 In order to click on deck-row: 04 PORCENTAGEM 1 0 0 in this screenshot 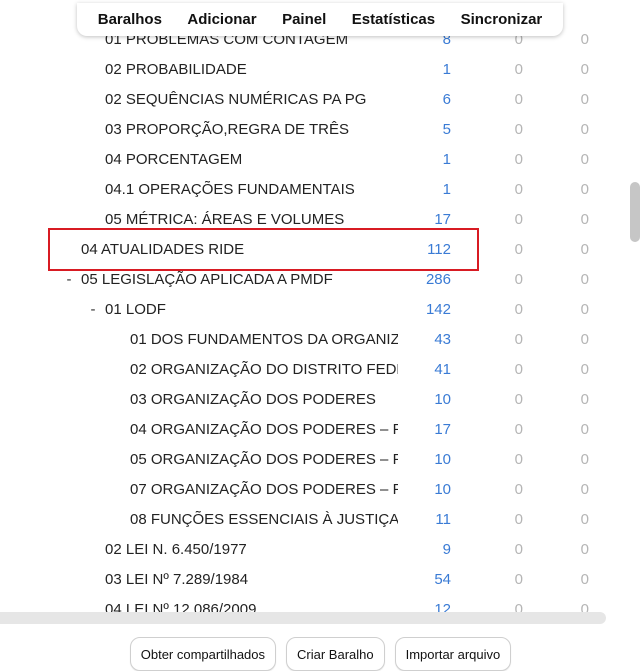, I will do `click(312, 159)`.